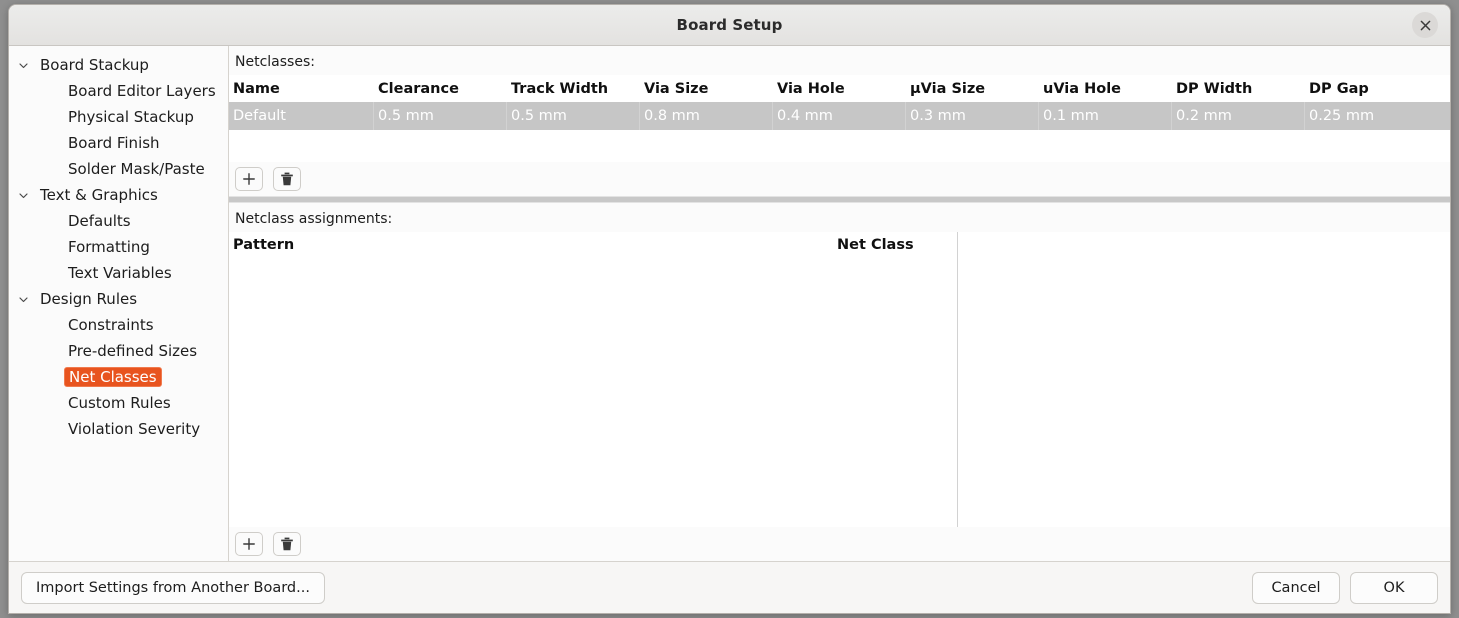 This screenshot has height=618, width=1459. Describe the element at coordinates (1105, 116) in the screenshot. I see `table-cell: 0.1 mm` at that location.